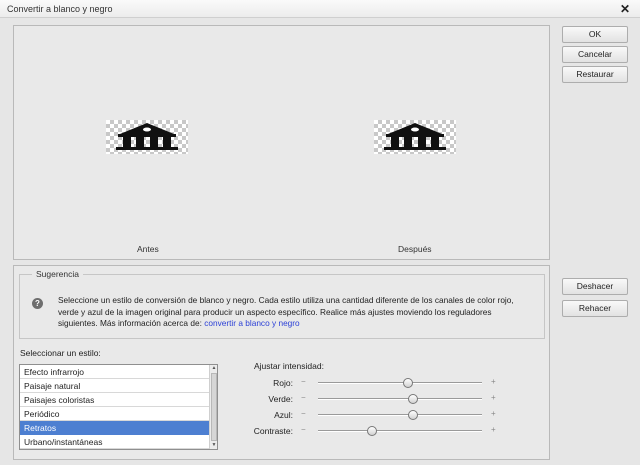 The height and width of the screenshot is (465, 640). I want to click on hint-text-line3: siguientes. Más información acerca de:, so click(131, 323).